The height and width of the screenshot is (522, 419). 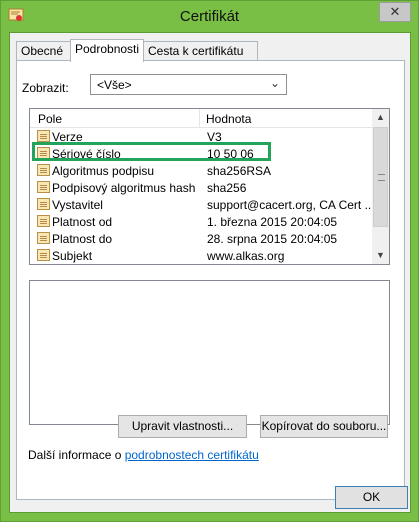 I want to click on scroll-thumb, so click(x=380, y=177).